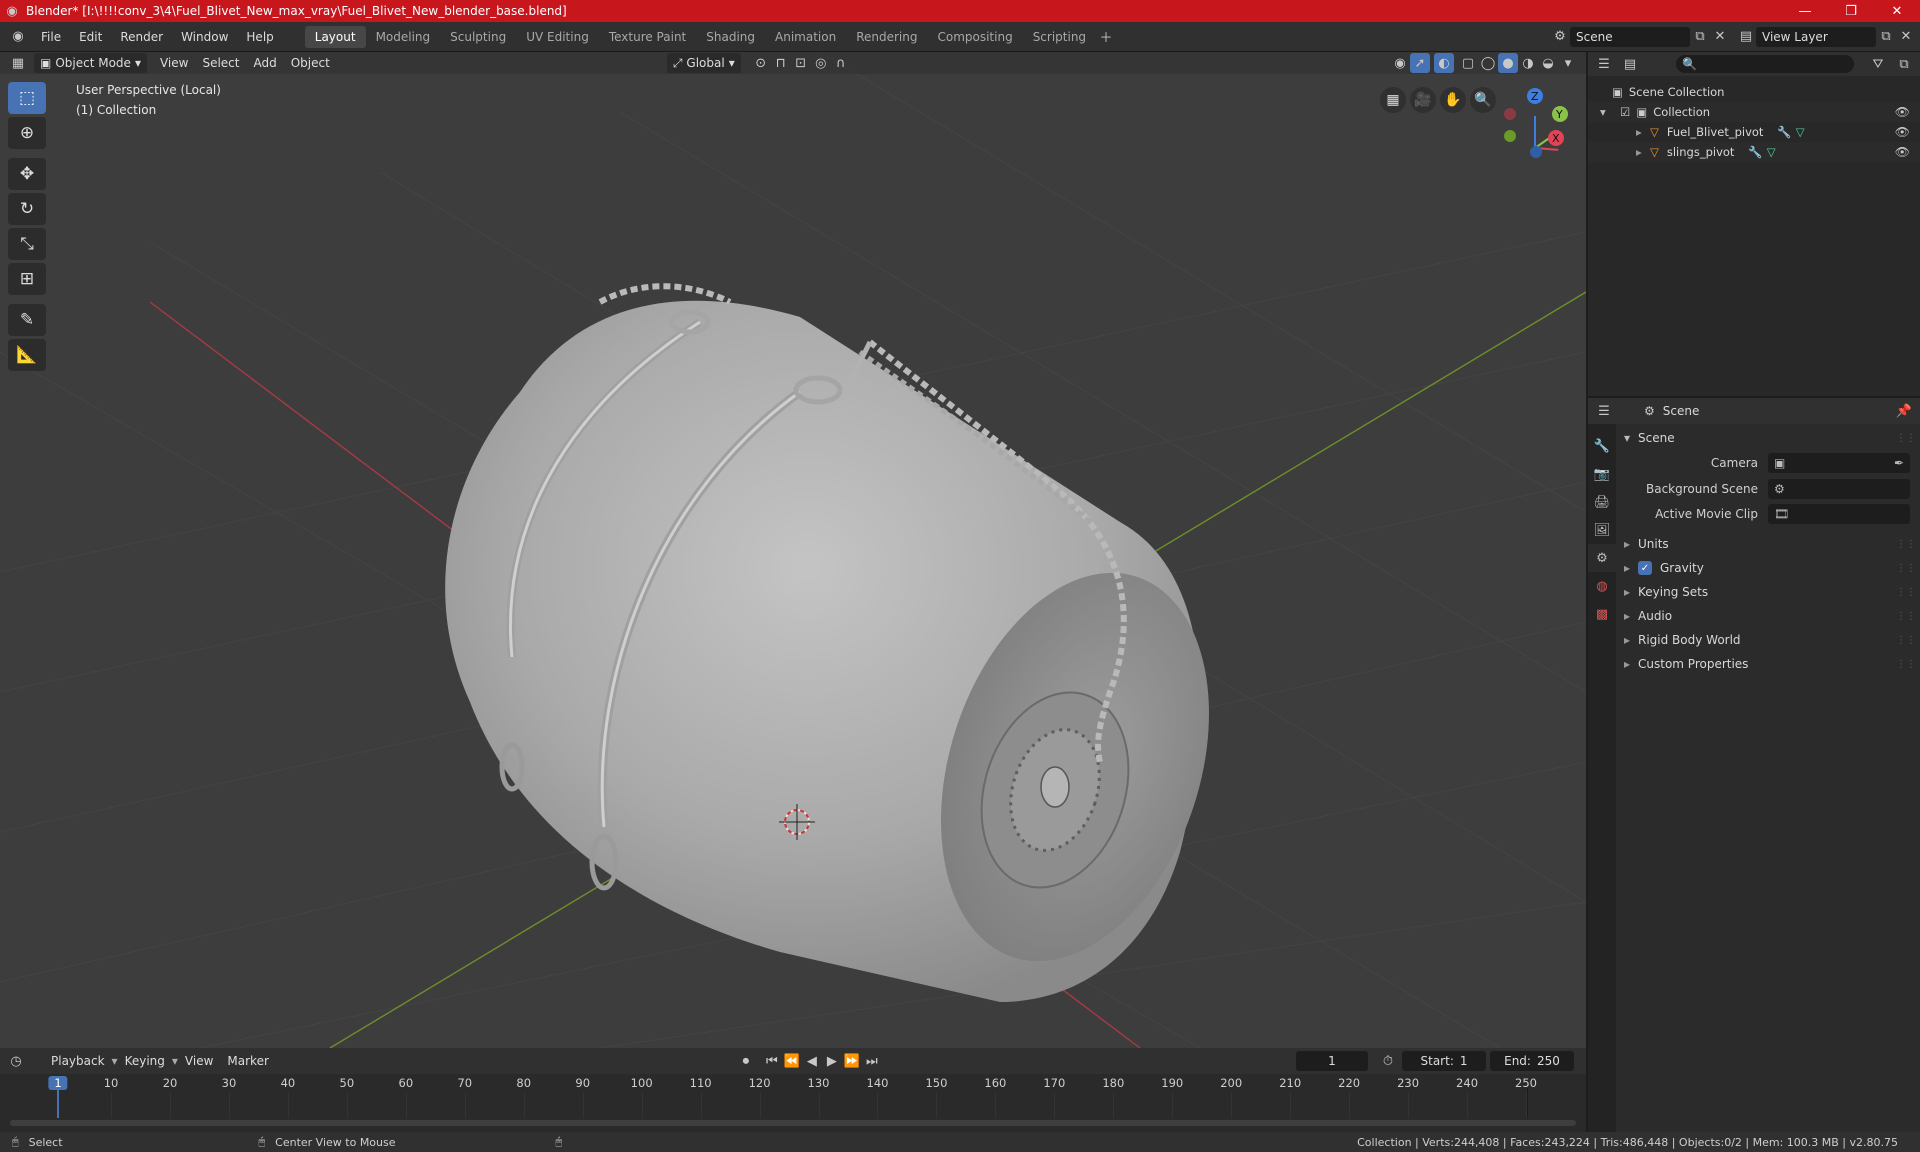 This screenshot has width=1920, height=1152. Describe the element at coordinates (805, 37) in the screenshot. I see `tab-animation: Animation` at that location.